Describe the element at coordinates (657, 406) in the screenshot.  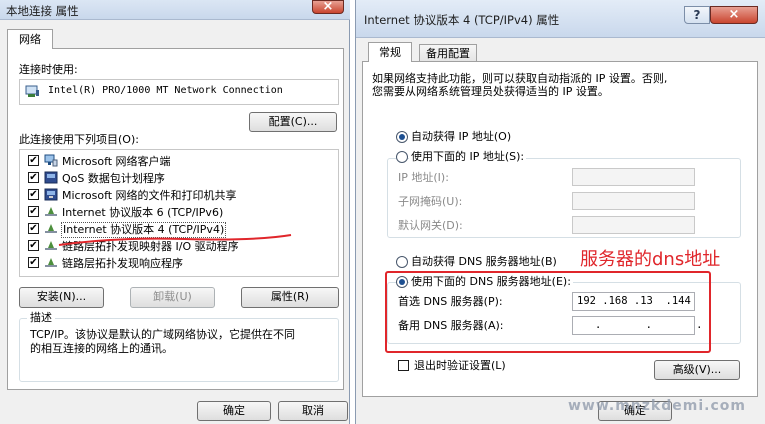
I see `watermark-text: www.mnzkdemi.com` at that location.